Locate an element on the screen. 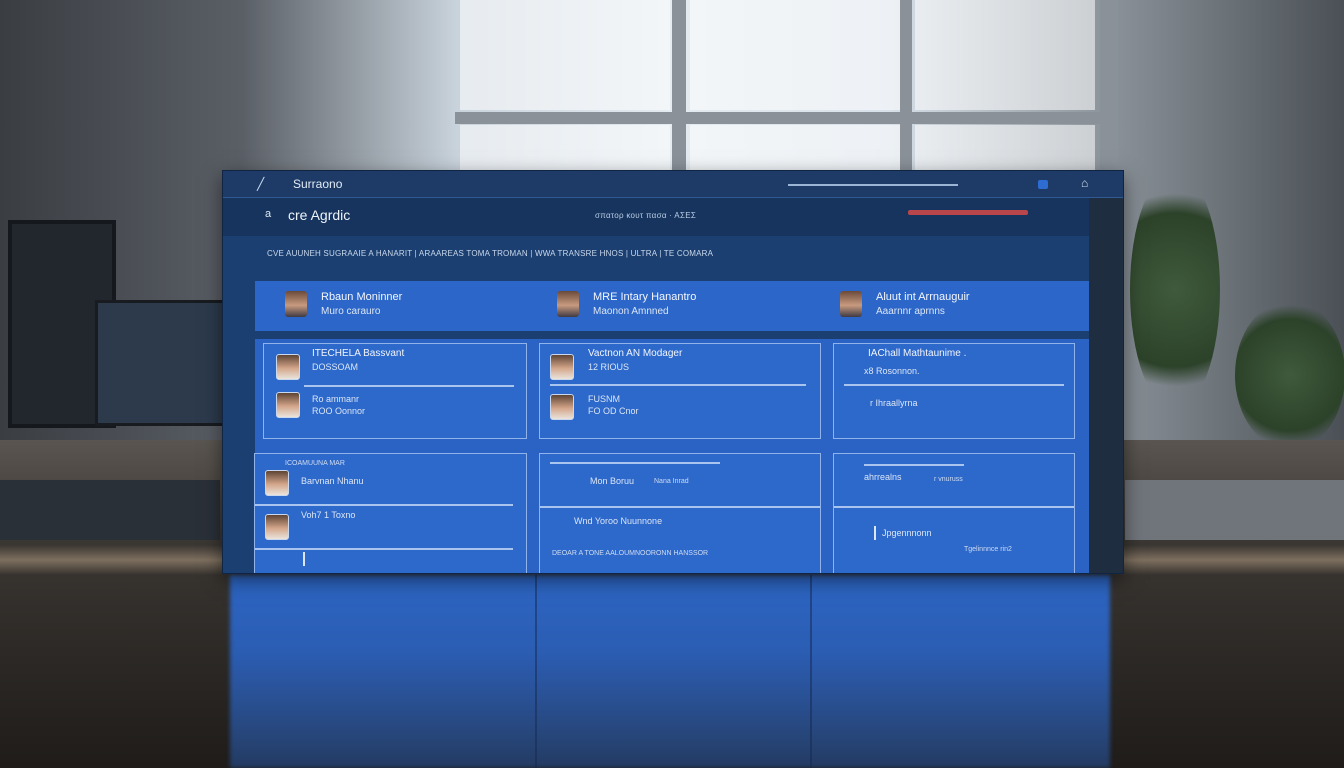  app-header: a cre Agrdic σπατορ κουτ πασα · ΑΣΕΣ is located at coordinates (656, 217).